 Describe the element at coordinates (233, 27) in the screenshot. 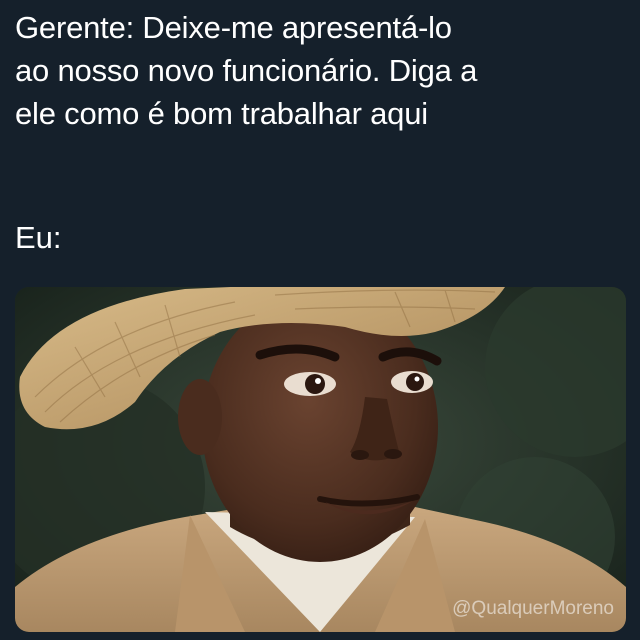

I see `caption-line-1: Gerente: Deixe-me apresentá-lo` at that location.